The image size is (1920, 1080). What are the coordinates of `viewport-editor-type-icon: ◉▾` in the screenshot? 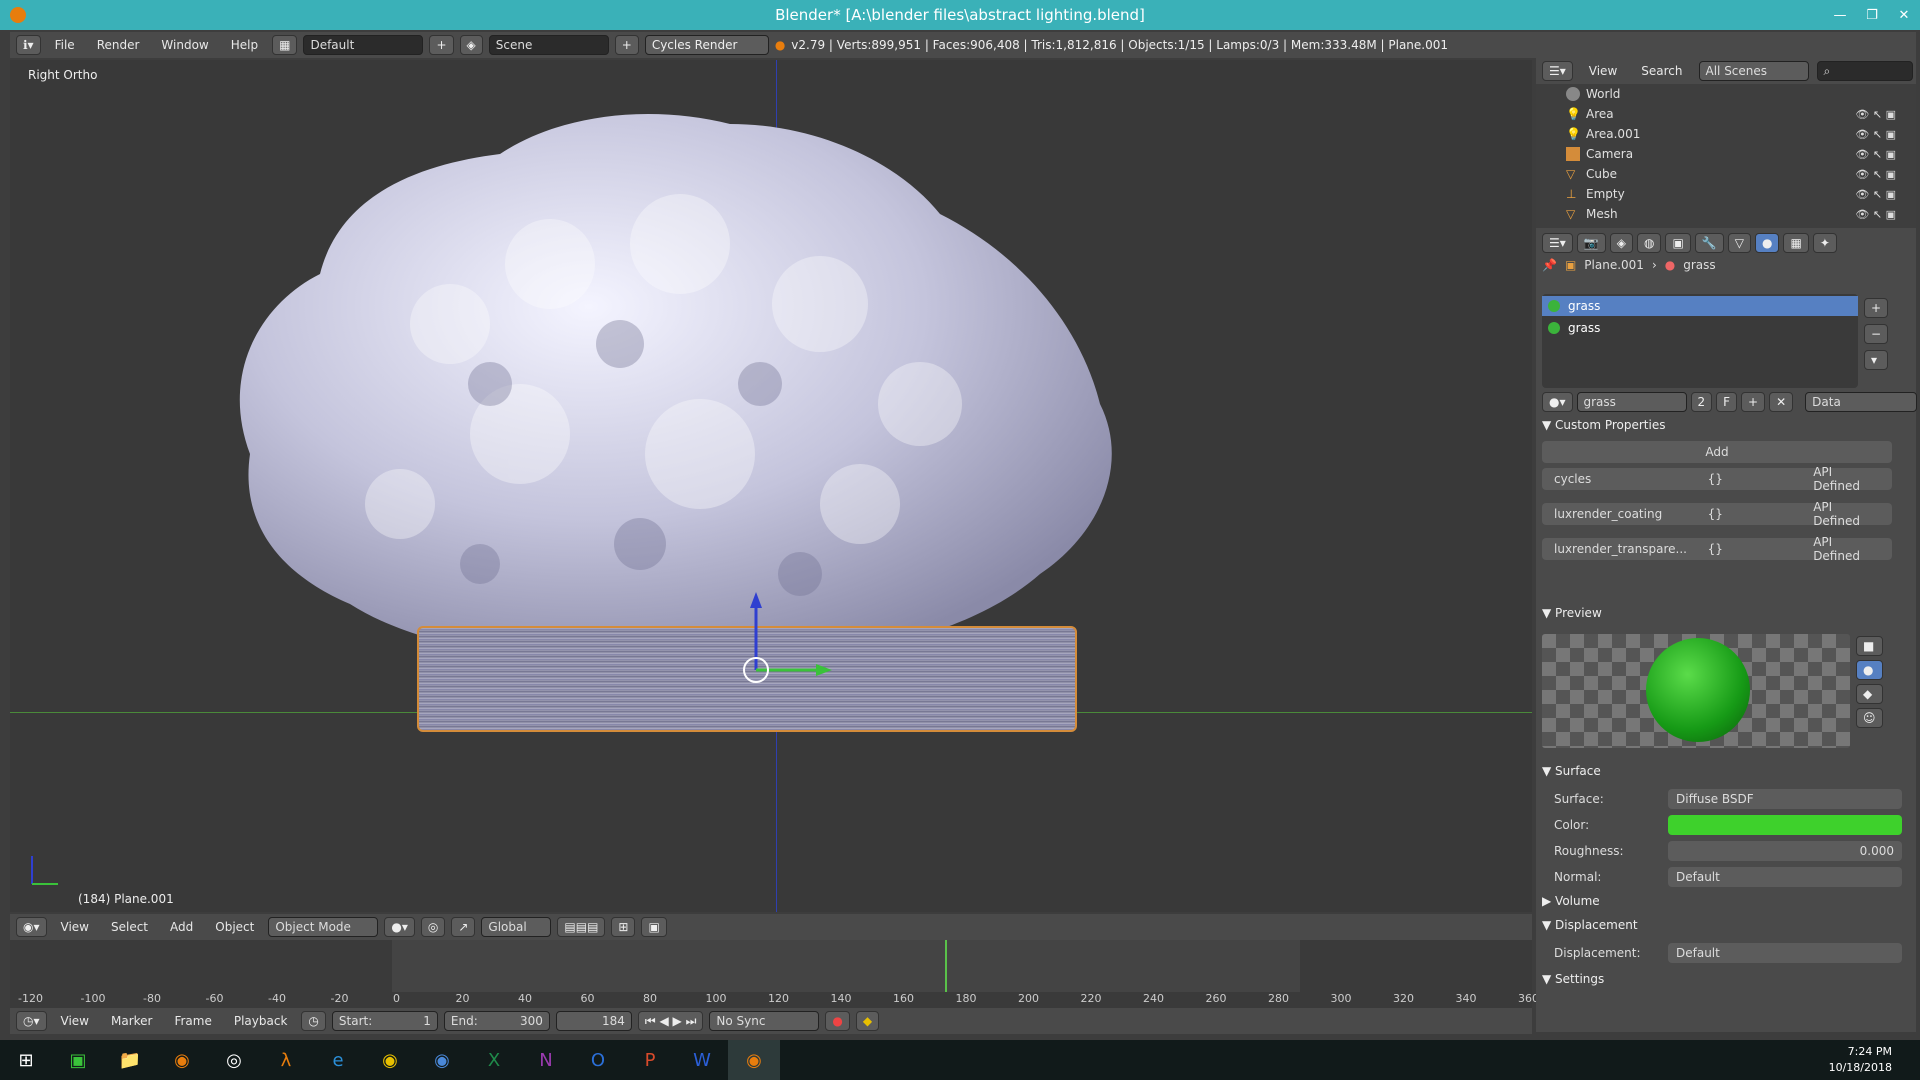 It's located at (31, 927).